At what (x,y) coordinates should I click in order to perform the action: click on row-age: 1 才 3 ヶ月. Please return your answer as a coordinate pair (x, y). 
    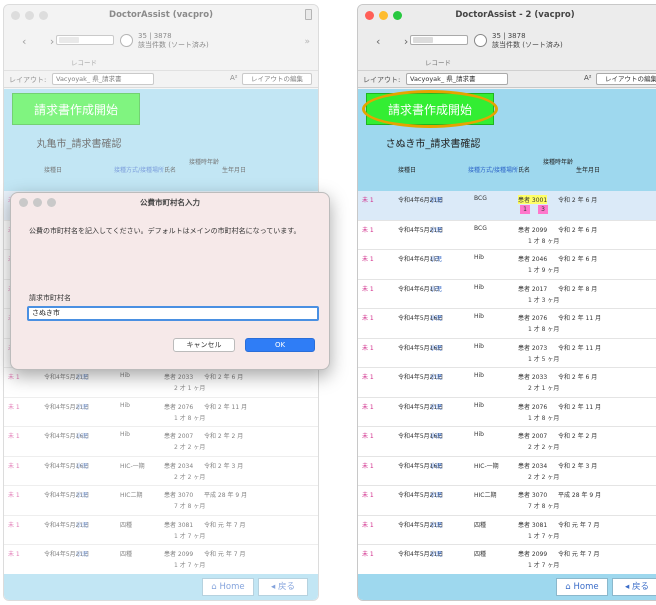
    Looking at the image, I should click on (544, 300).